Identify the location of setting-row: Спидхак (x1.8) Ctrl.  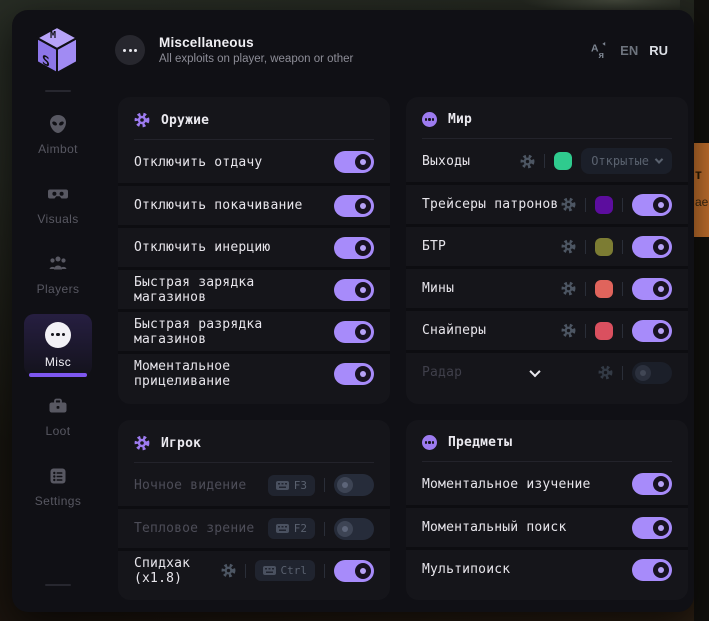
(254, 569).